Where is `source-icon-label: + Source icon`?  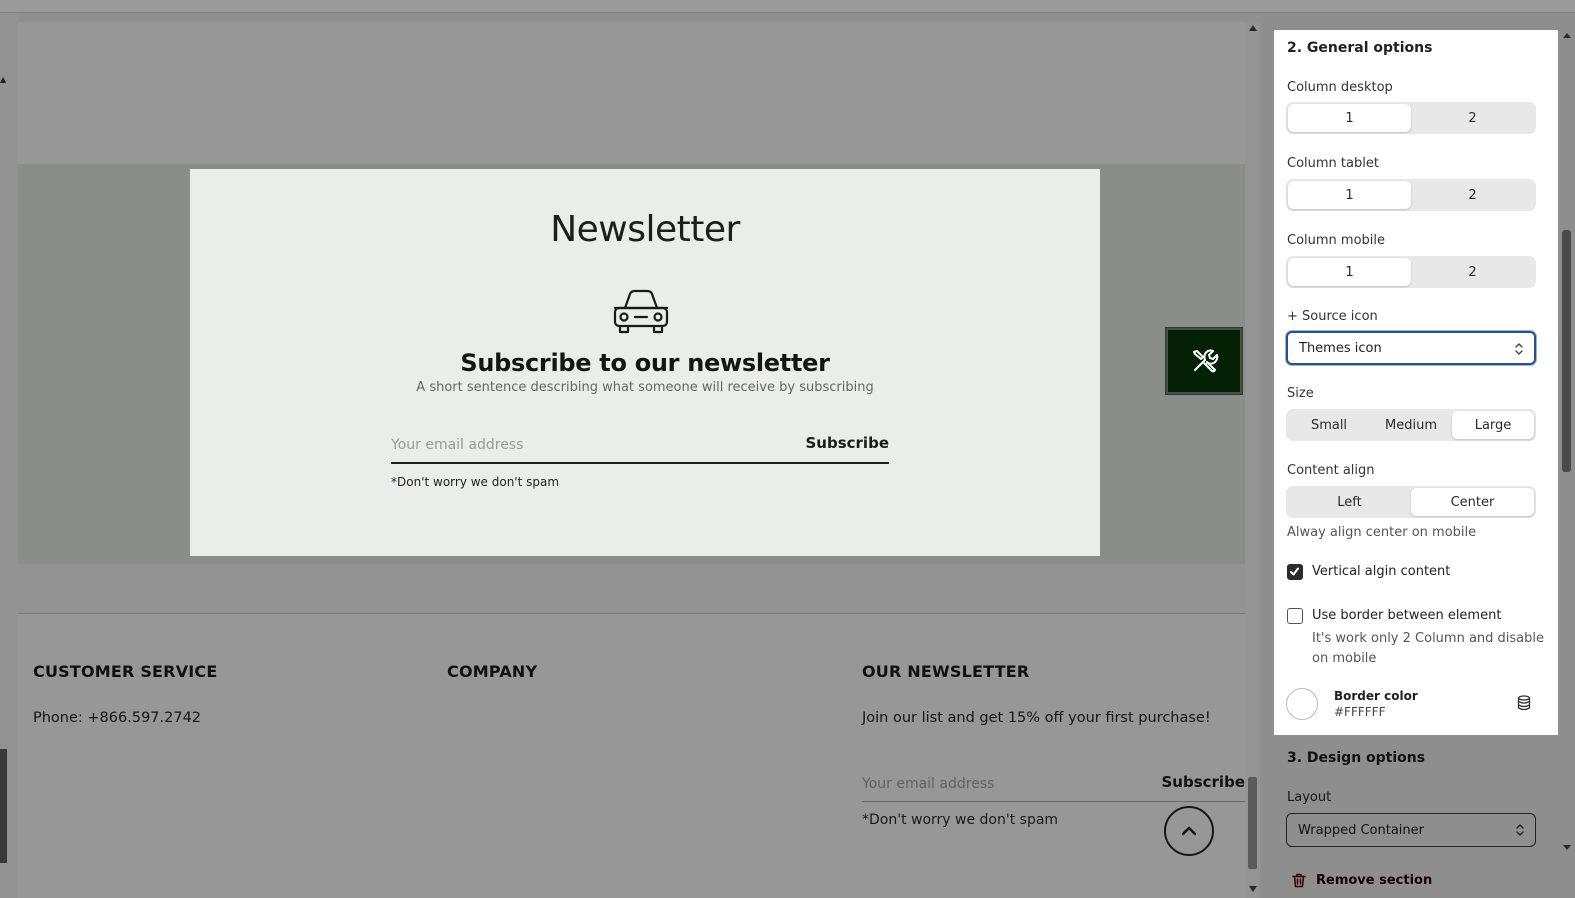
source-icon-label: + Source icon is located at coordinates (1332, 316).